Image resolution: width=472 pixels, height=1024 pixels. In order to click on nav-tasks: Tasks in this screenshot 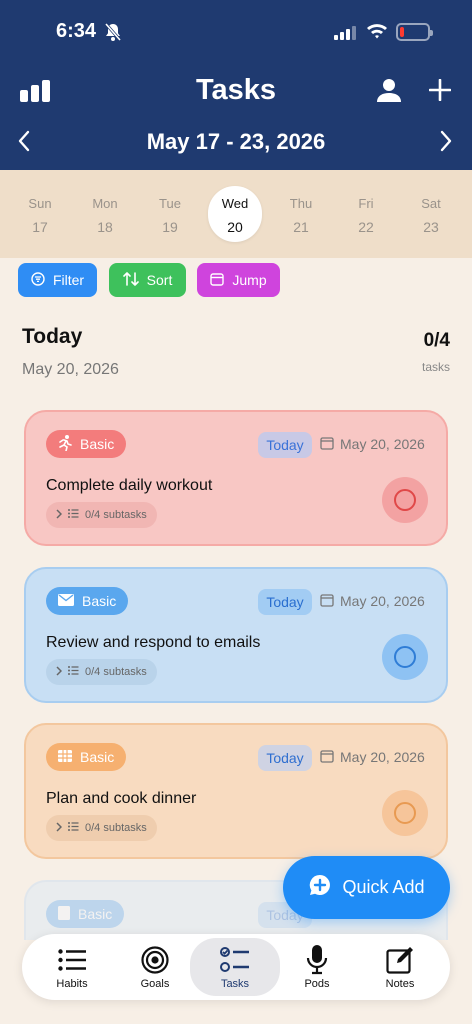, I will do `click(235, 967)`.